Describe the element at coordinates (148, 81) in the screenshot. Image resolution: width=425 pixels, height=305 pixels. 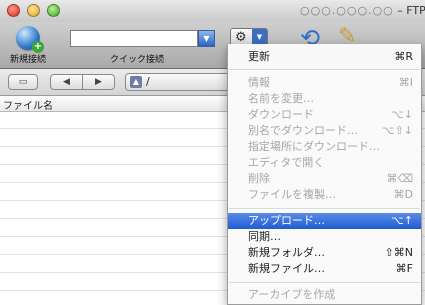
I see `current-path: /` at that location.